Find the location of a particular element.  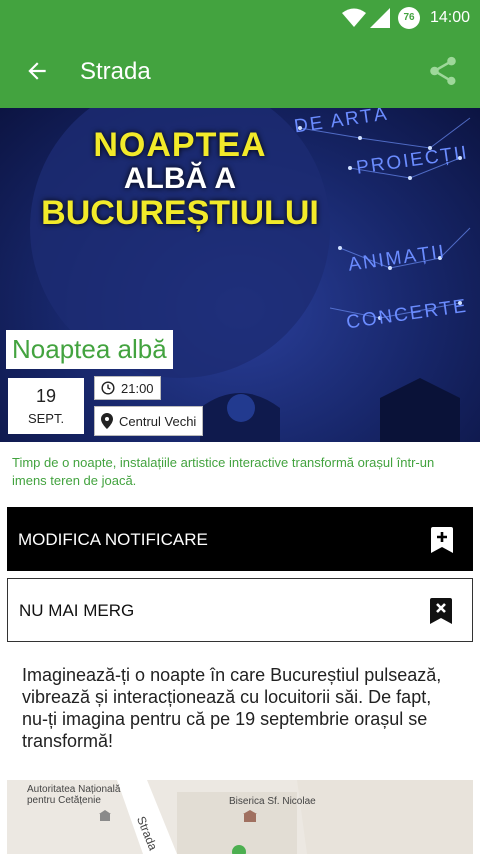

poster-title: NOAPTEA ALBĂ A BUCUREȘTIULUI is located at coordinates (180, 179).